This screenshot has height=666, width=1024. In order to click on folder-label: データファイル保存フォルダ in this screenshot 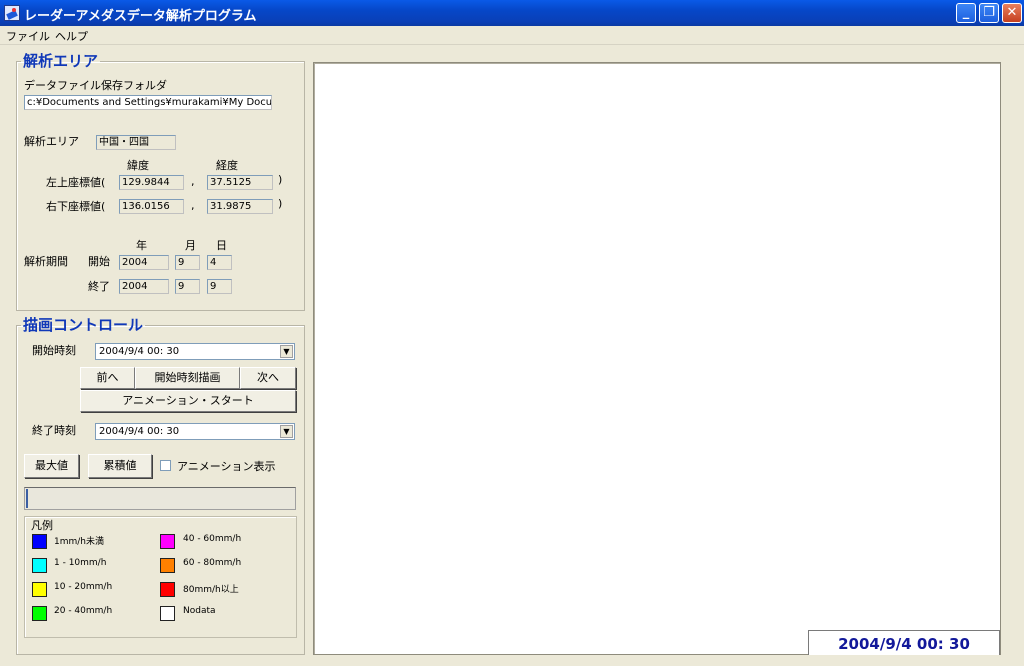, I will do `click(95, 85)`.